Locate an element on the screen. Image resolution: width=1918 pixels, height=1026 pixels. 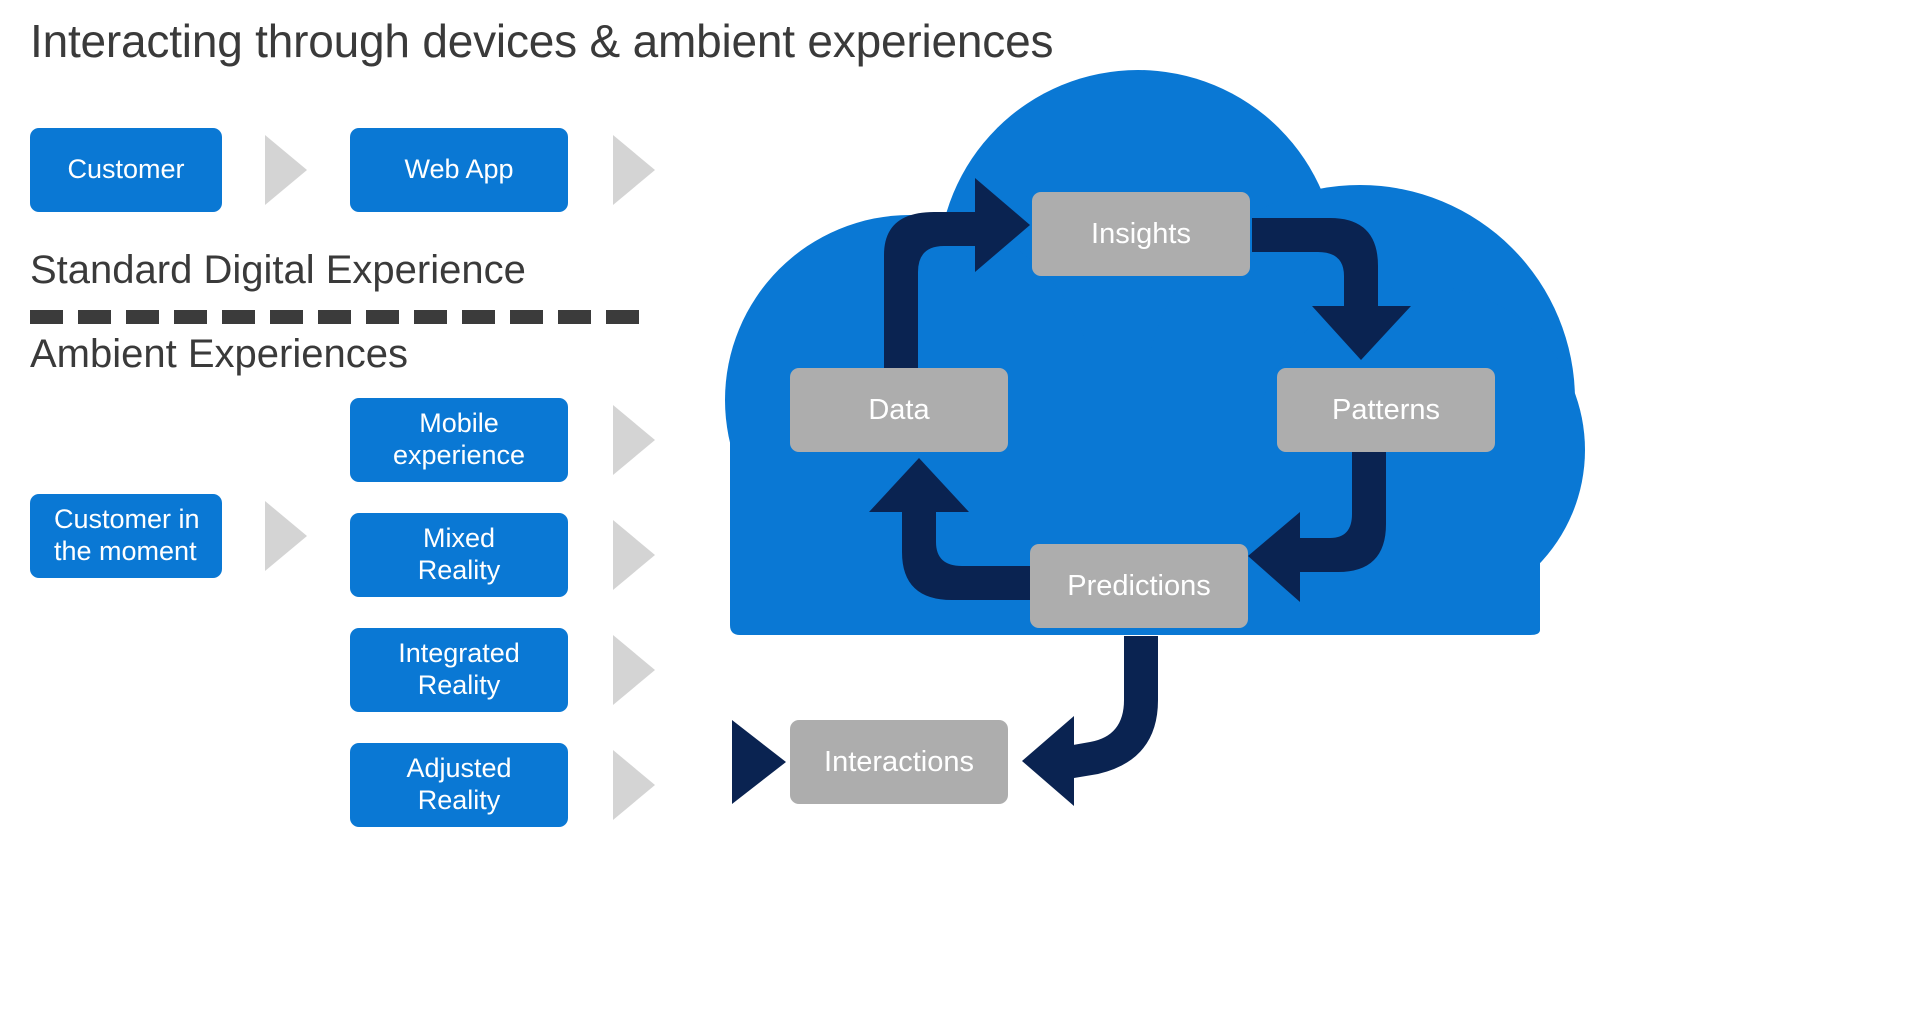
node-patterns-label: Patterns is located at coordinates (1386, 409).